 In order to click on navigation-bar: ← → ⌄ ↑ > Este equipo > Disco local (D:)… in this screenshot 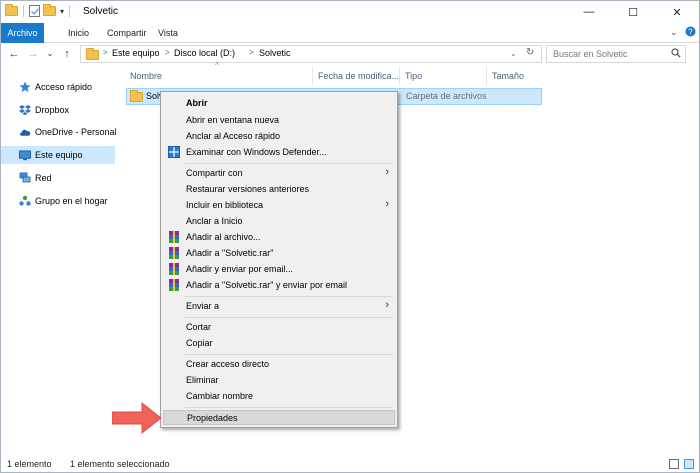, I will do `click(350, 54)`.